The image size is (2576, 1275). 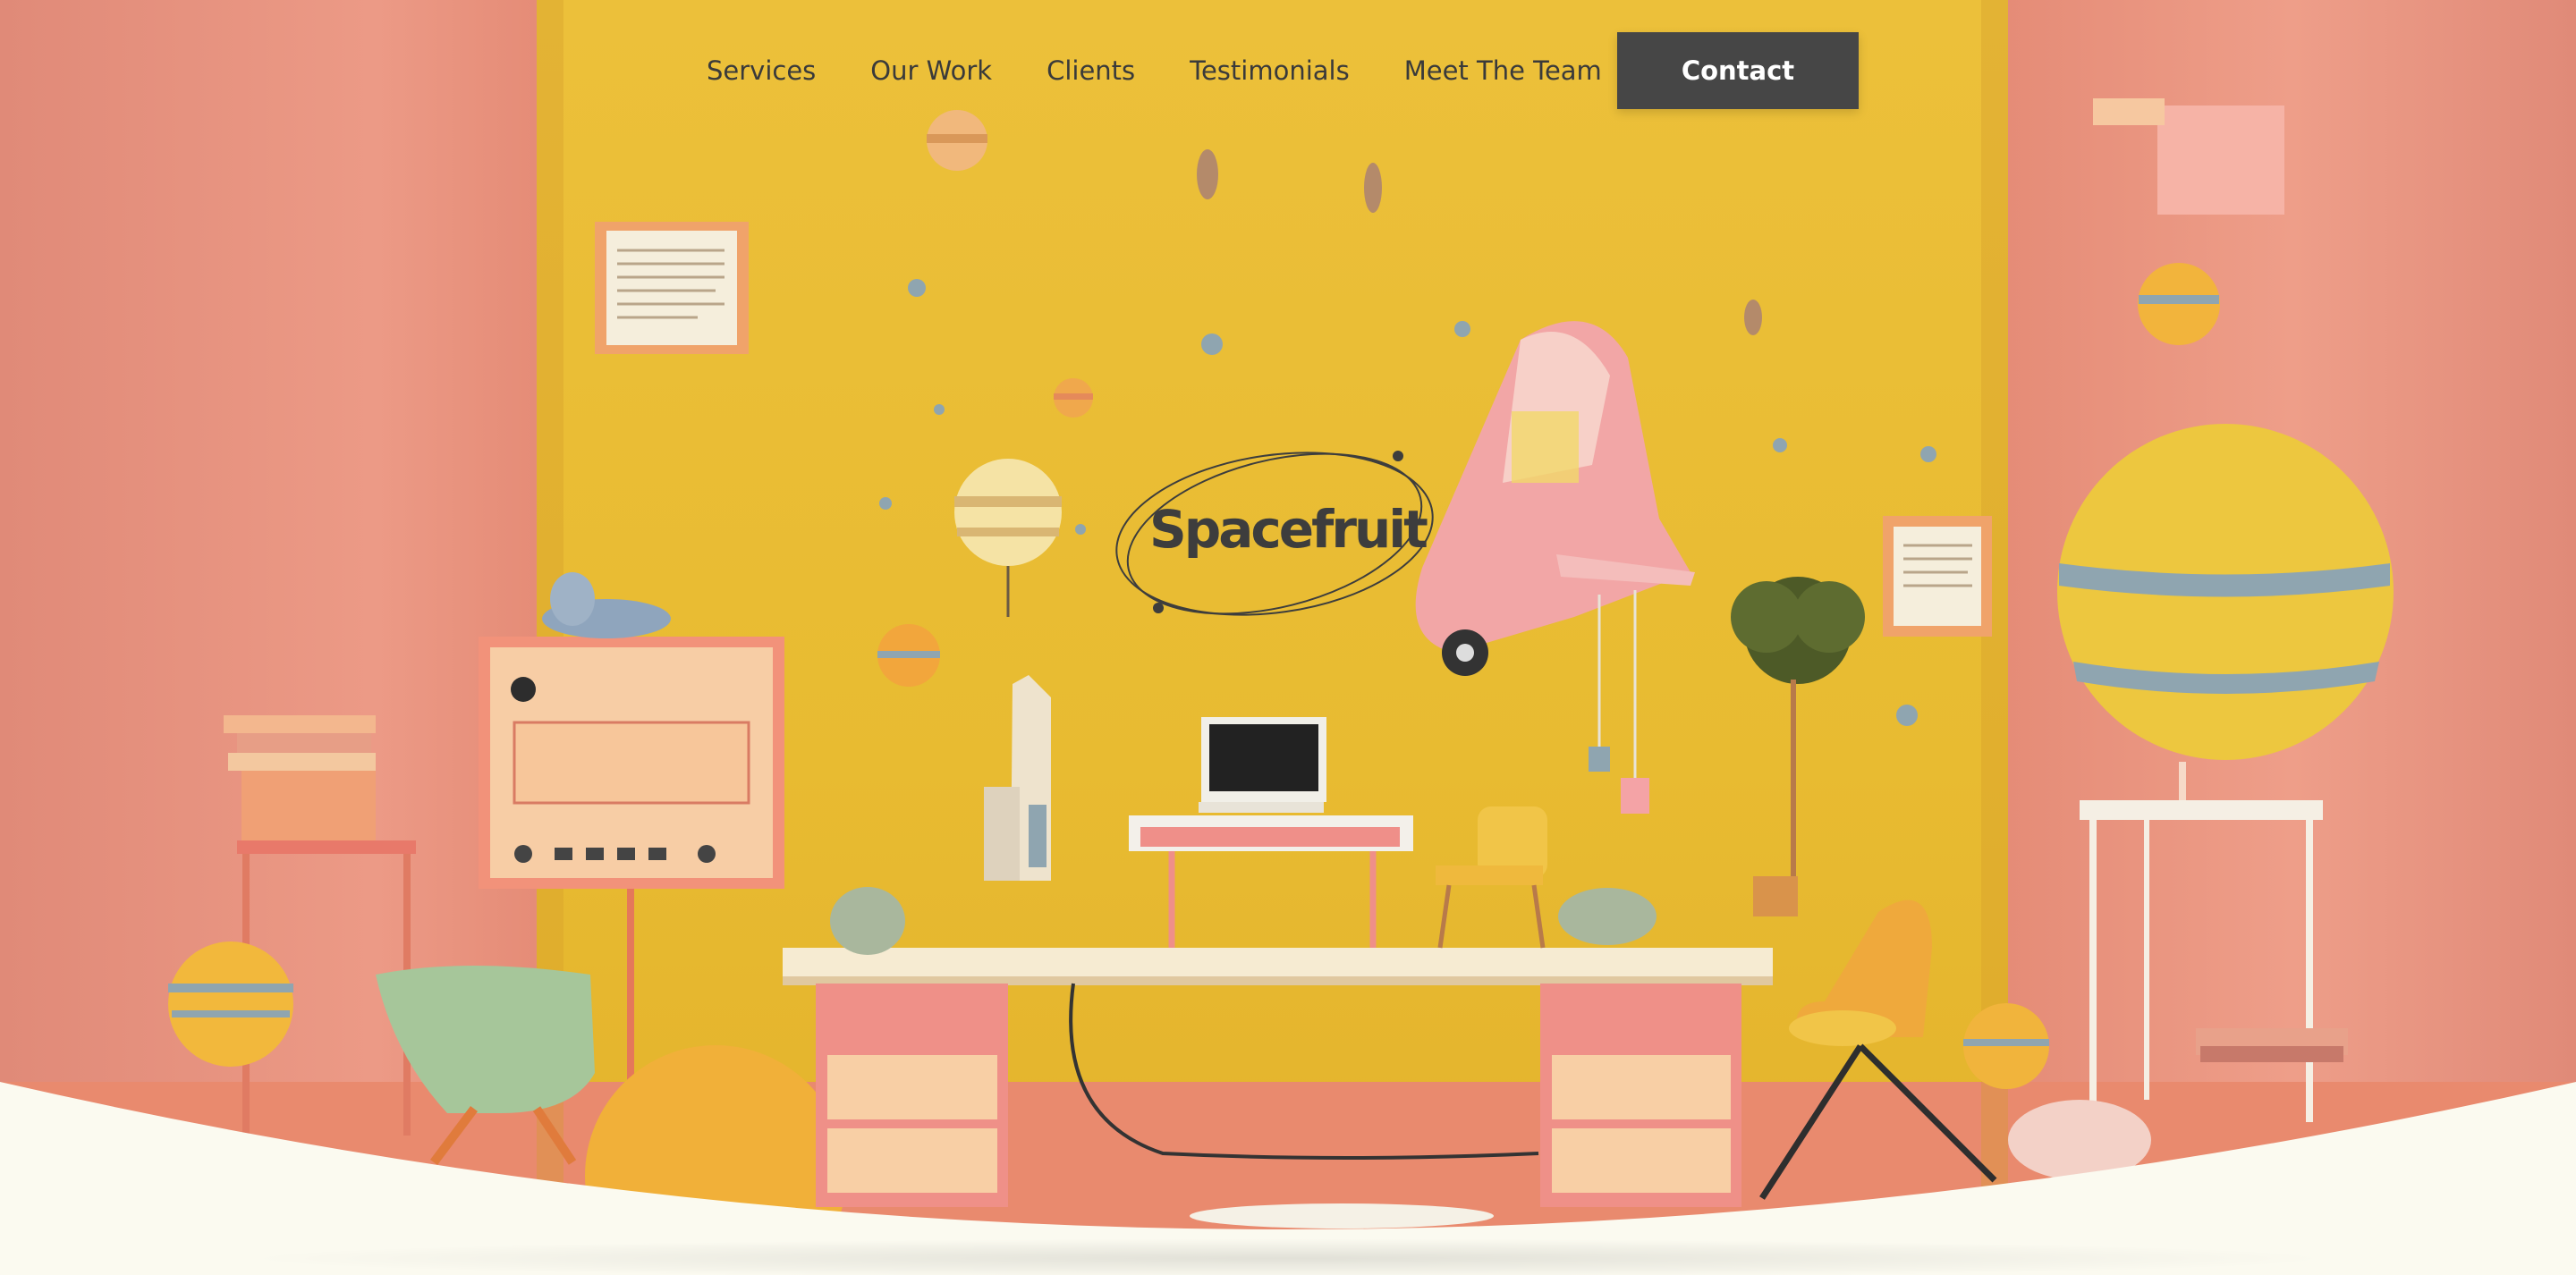 I want to click on nav-link-clients: Clients, so click(x=1090, y=70).